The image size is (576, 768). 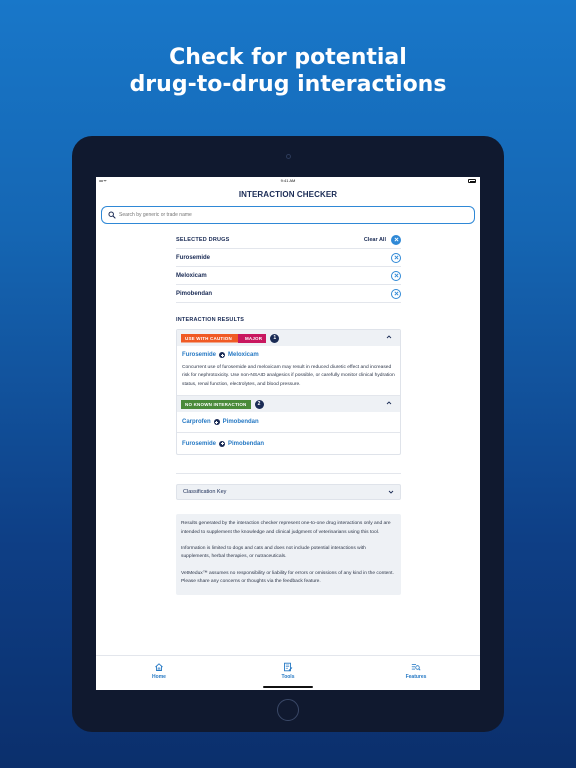 I want to click on tools-icon, so click(x=288, y=667).